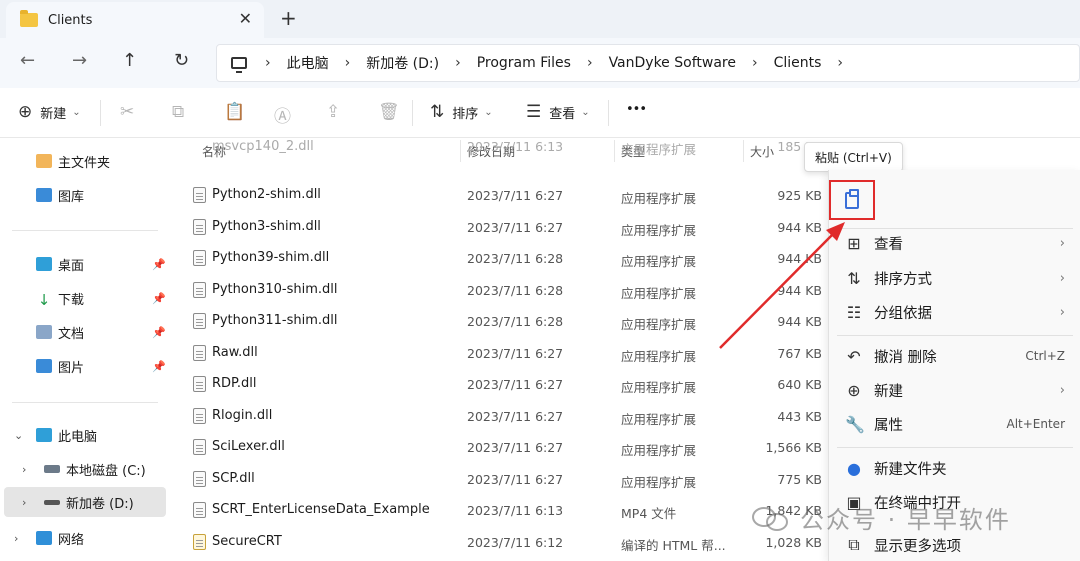  I want to click on sidebar-item-this-pc: ⌄ 此电脑, so click(92, 435).